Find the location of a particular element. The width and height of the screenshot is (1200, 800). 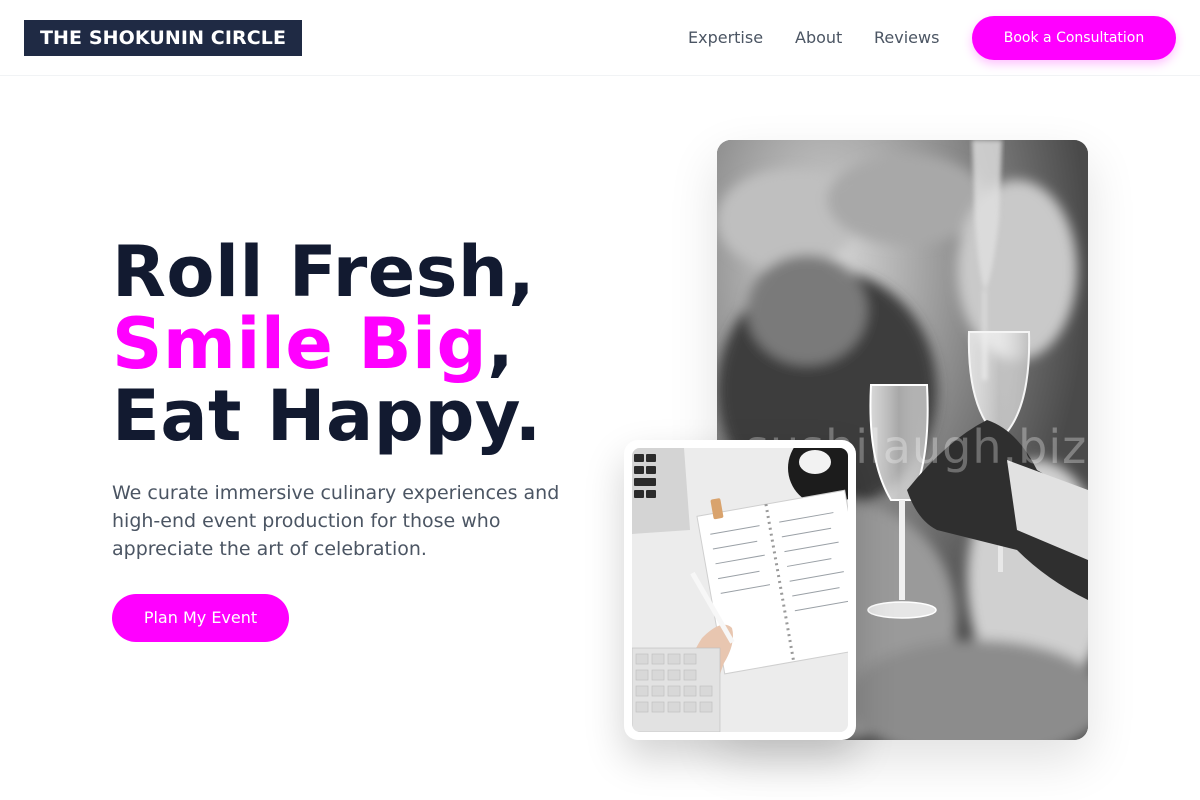

nav-link-expertise: Expertise is located at coordinates (725, 38).